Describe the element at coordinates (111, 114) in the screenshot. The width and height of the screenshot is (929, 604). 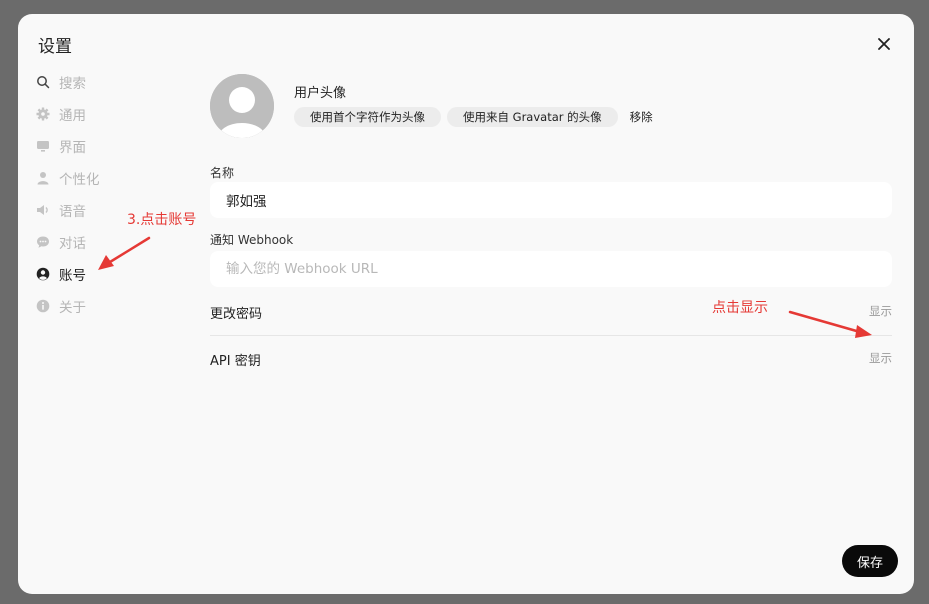
I see `sidebar-item-general: 通用` at that location.